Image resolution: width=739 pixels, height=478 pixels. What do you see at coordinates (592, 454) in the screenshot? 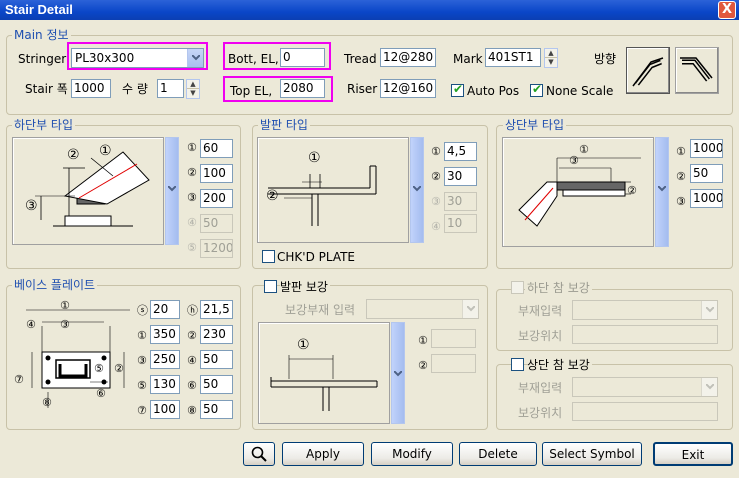
I see `select-symbol-button: Select Symbol` at bounding box center [592, 454].